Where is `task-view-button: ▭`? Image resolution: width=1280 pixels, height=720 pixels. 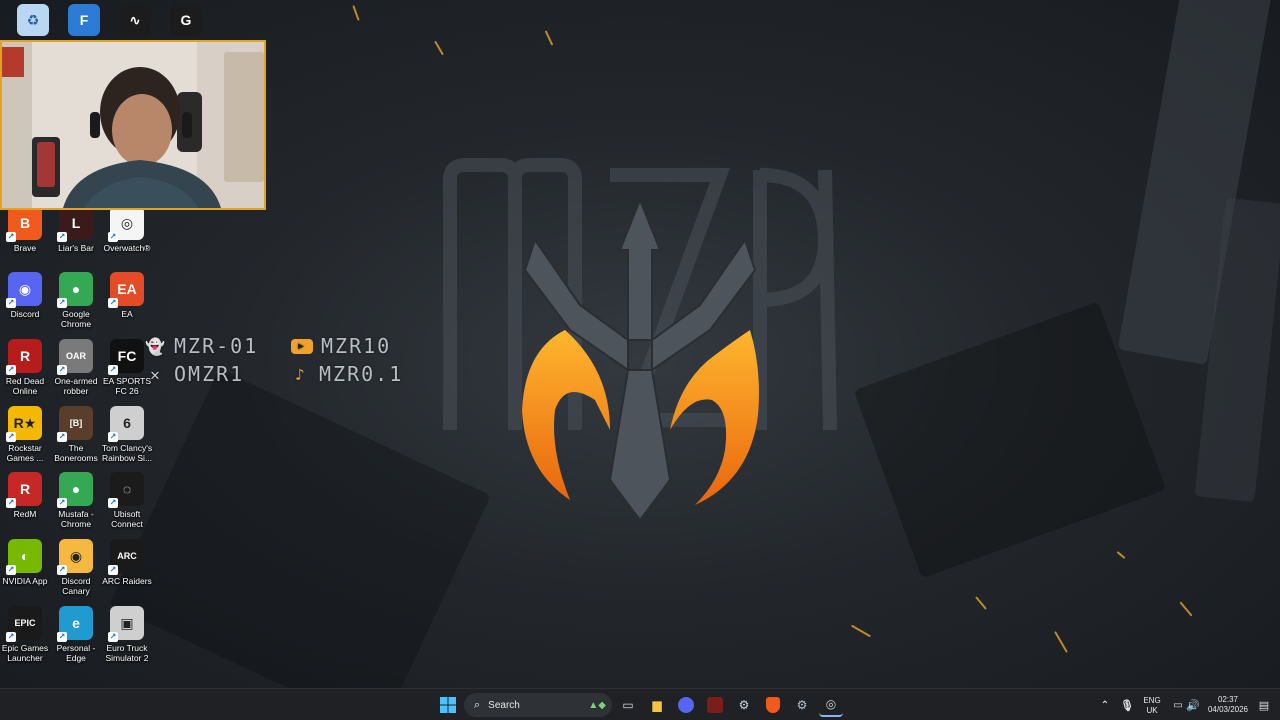
task-view-button: ▭ is located at coordinates (628, 705).